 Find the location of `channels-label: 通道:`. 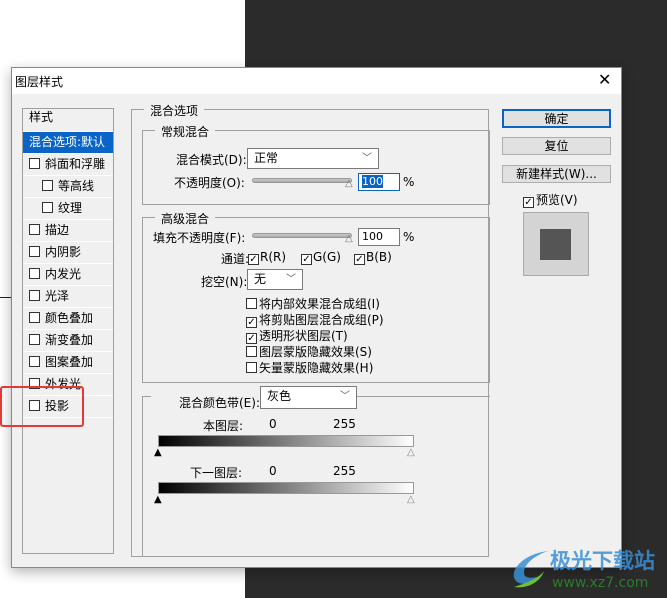

channels-label: 通道: is located at coordinates (235, 259).